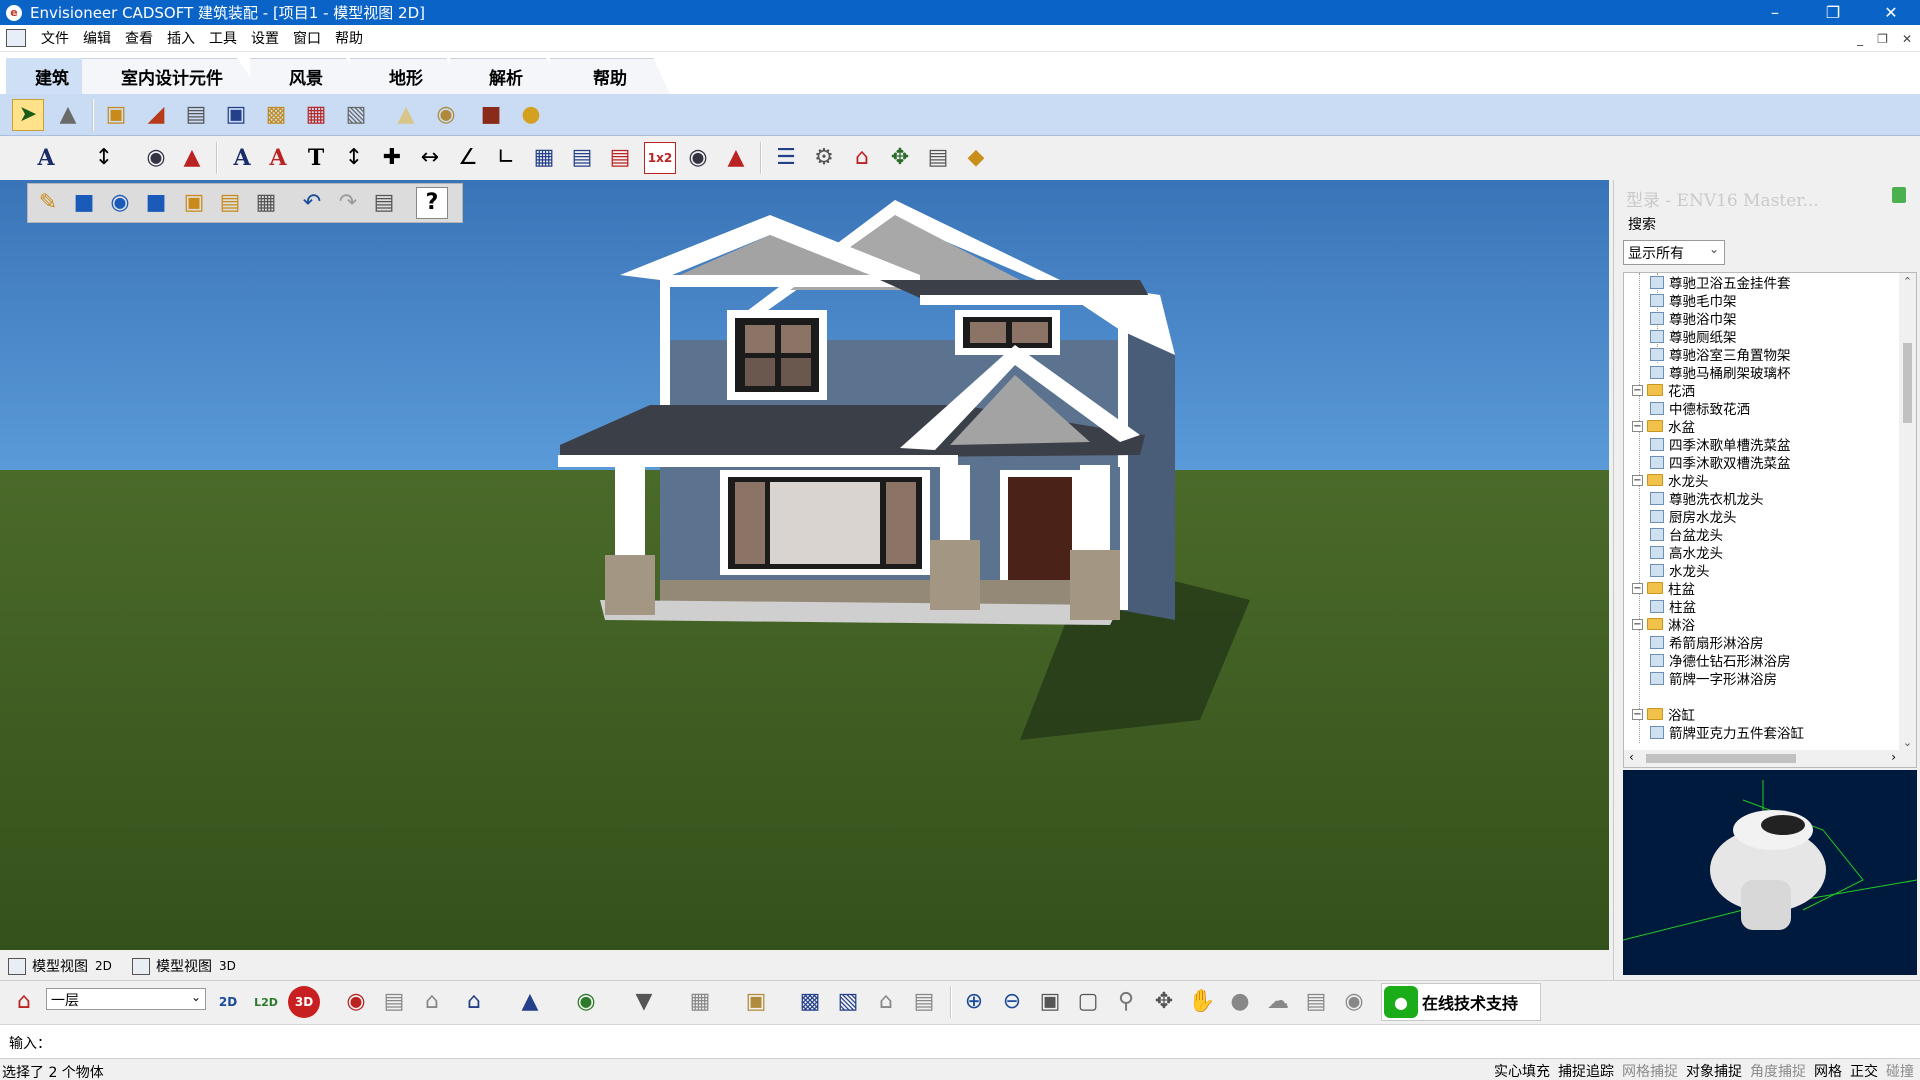  Describe the element at coordinates (348, 203) in the screenshot. I see `redo-icon: ↷` at that location.